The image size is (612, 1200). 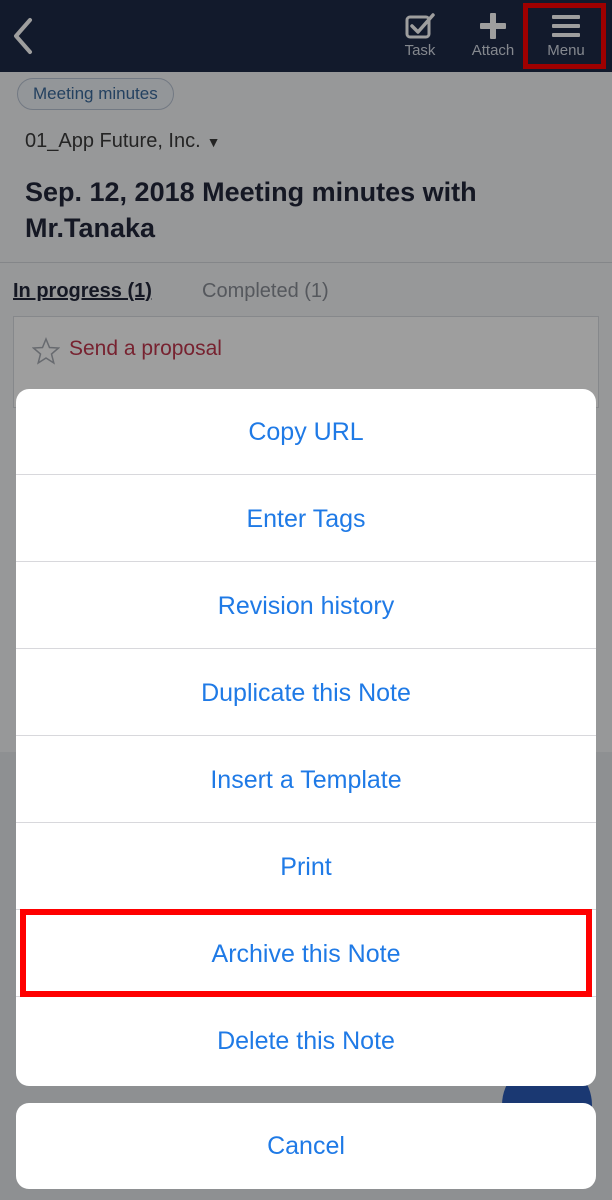 What do you see at coordinates (306, 953) in the screenshot?
I see `archive-option-highlight` at bounding box center [306, 953].